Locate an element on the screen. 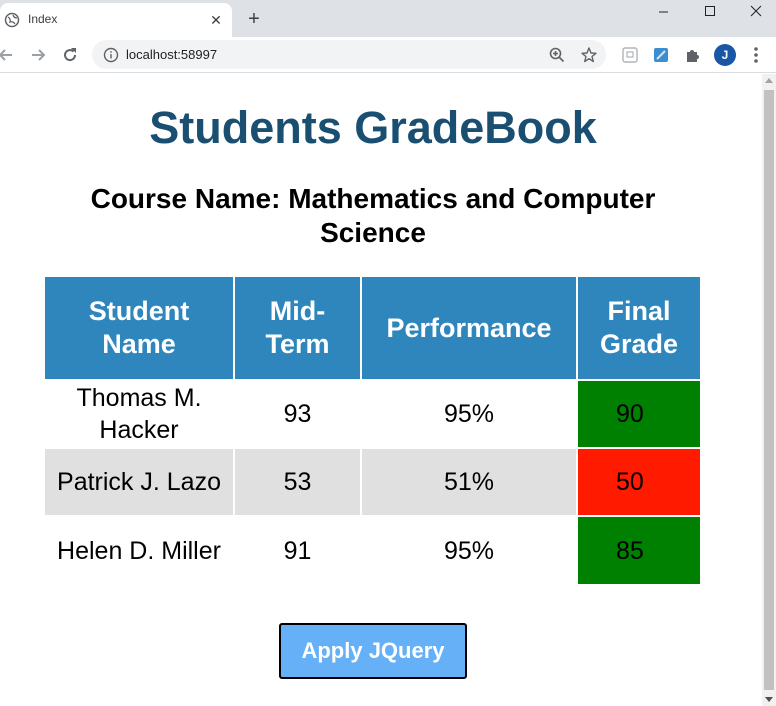 The width and height of the screenshot is (776, 706). table-row: Helen D. Miller 91 95% 85 is located at coordinates (372, 549).